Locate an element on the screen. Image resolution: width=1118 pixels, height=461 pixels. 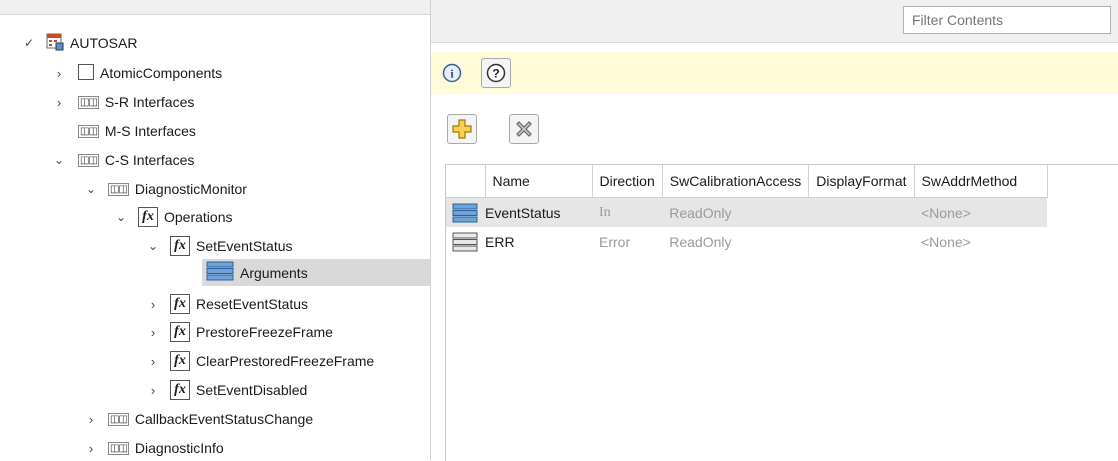
tree-node-ms-interfaces: ◫◫ M-S Interfaces is located at coordinates (131, 131).